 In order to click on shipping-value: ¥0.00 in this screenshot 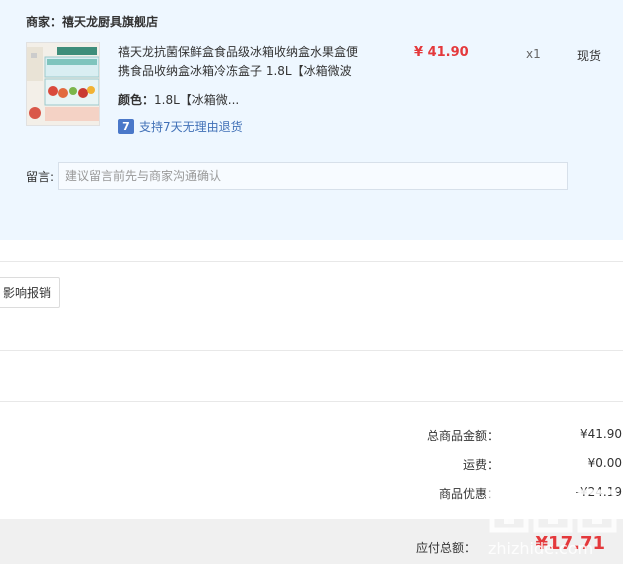, I will do `click(604, 463)`.